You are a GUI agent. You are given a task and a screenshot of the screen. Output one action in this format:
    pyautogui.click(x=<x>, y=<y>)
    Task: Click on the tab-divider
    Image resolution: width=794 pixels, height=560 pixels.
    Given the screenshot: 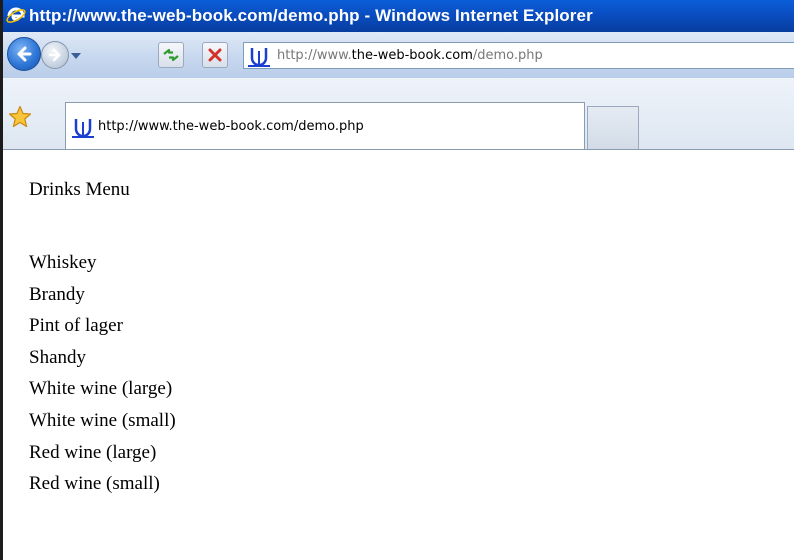 What is the action you would take?
    pyautogui.click(x=398, y=149)
    